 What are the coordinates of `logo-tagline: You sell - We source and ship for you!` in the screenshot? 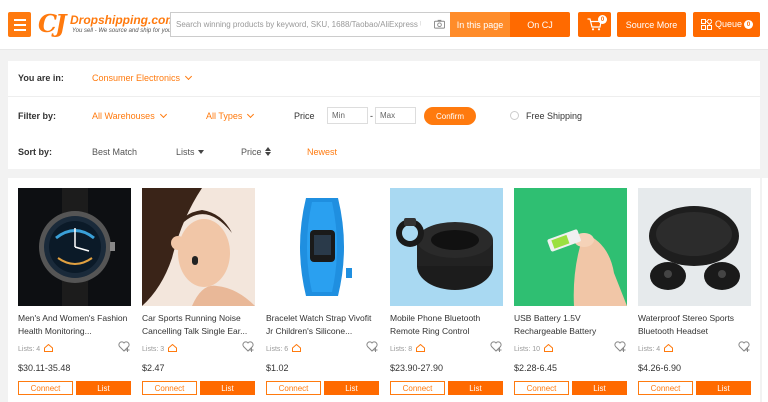 It's located at (122, 31).